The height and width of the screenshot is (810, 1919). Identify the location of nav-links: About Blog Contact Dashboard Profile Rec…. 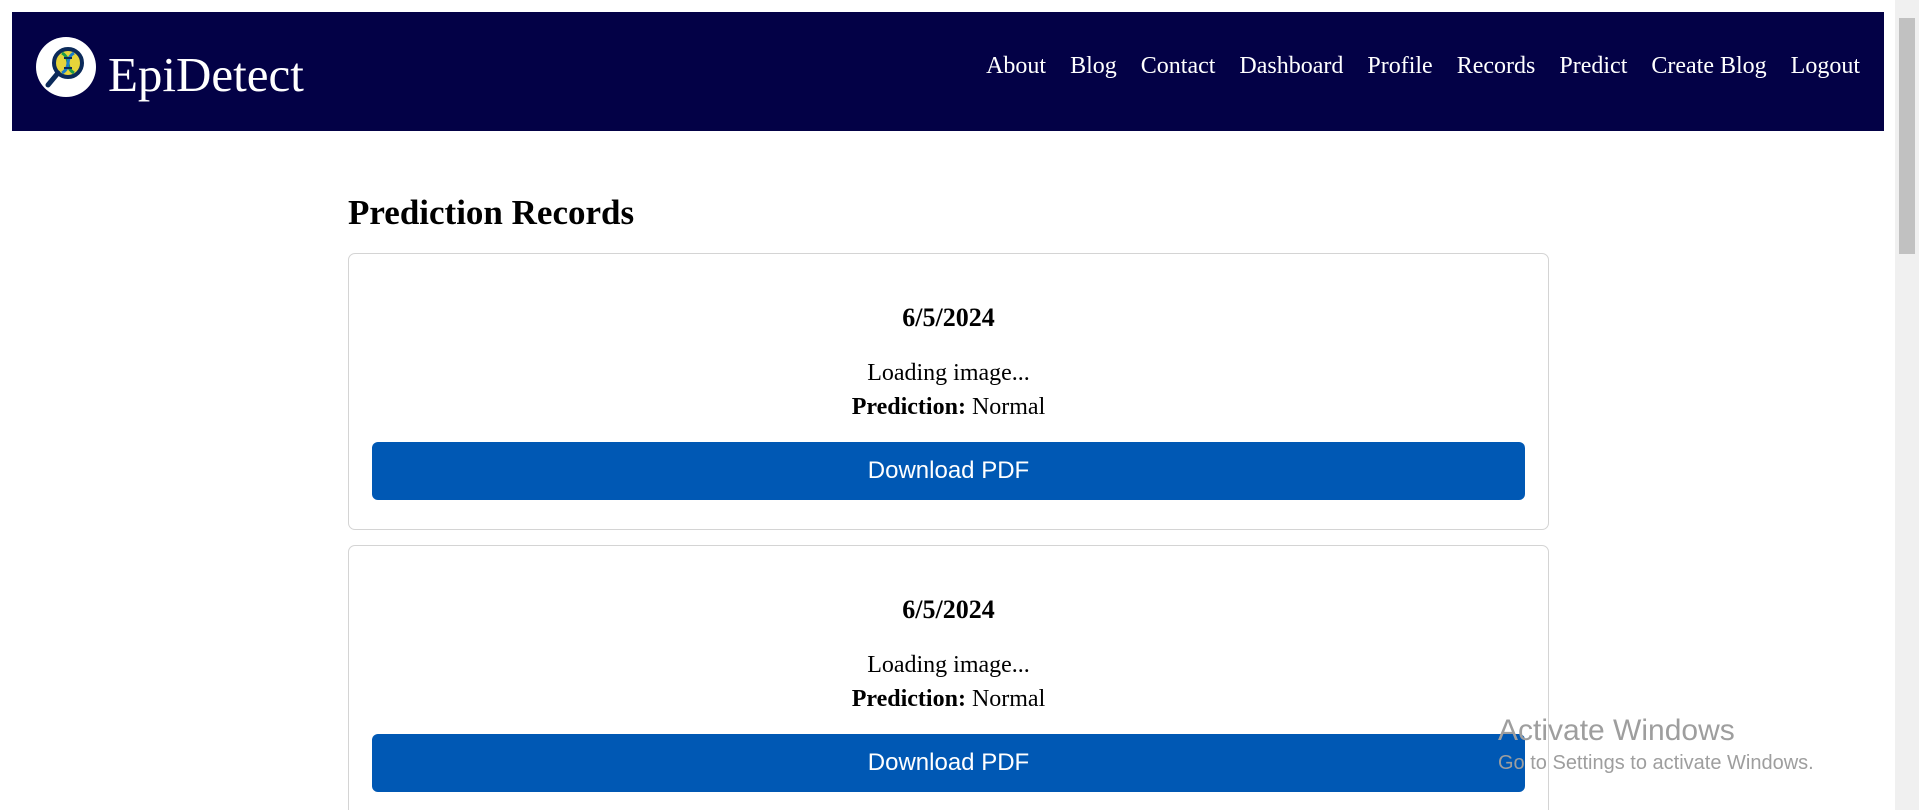
(1423, 66).